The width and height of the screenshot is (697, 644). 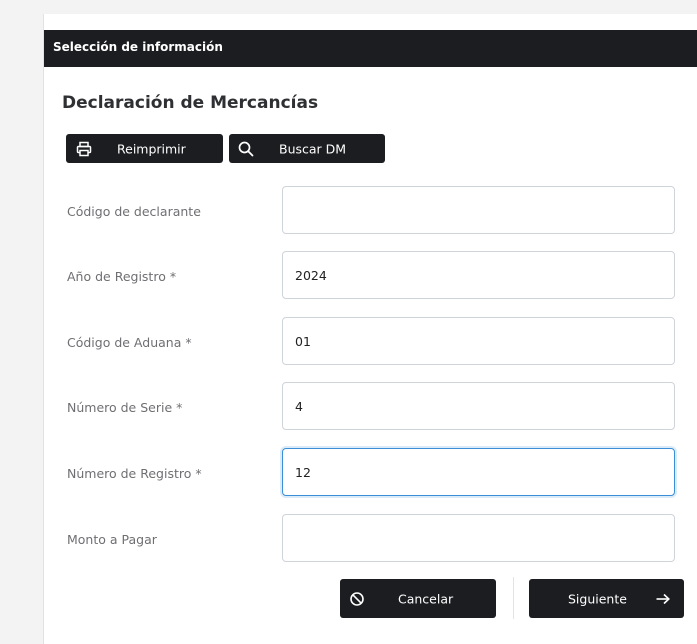 I want to click on registration-number-label: Número de Registro *, so click(x=134, y=473).